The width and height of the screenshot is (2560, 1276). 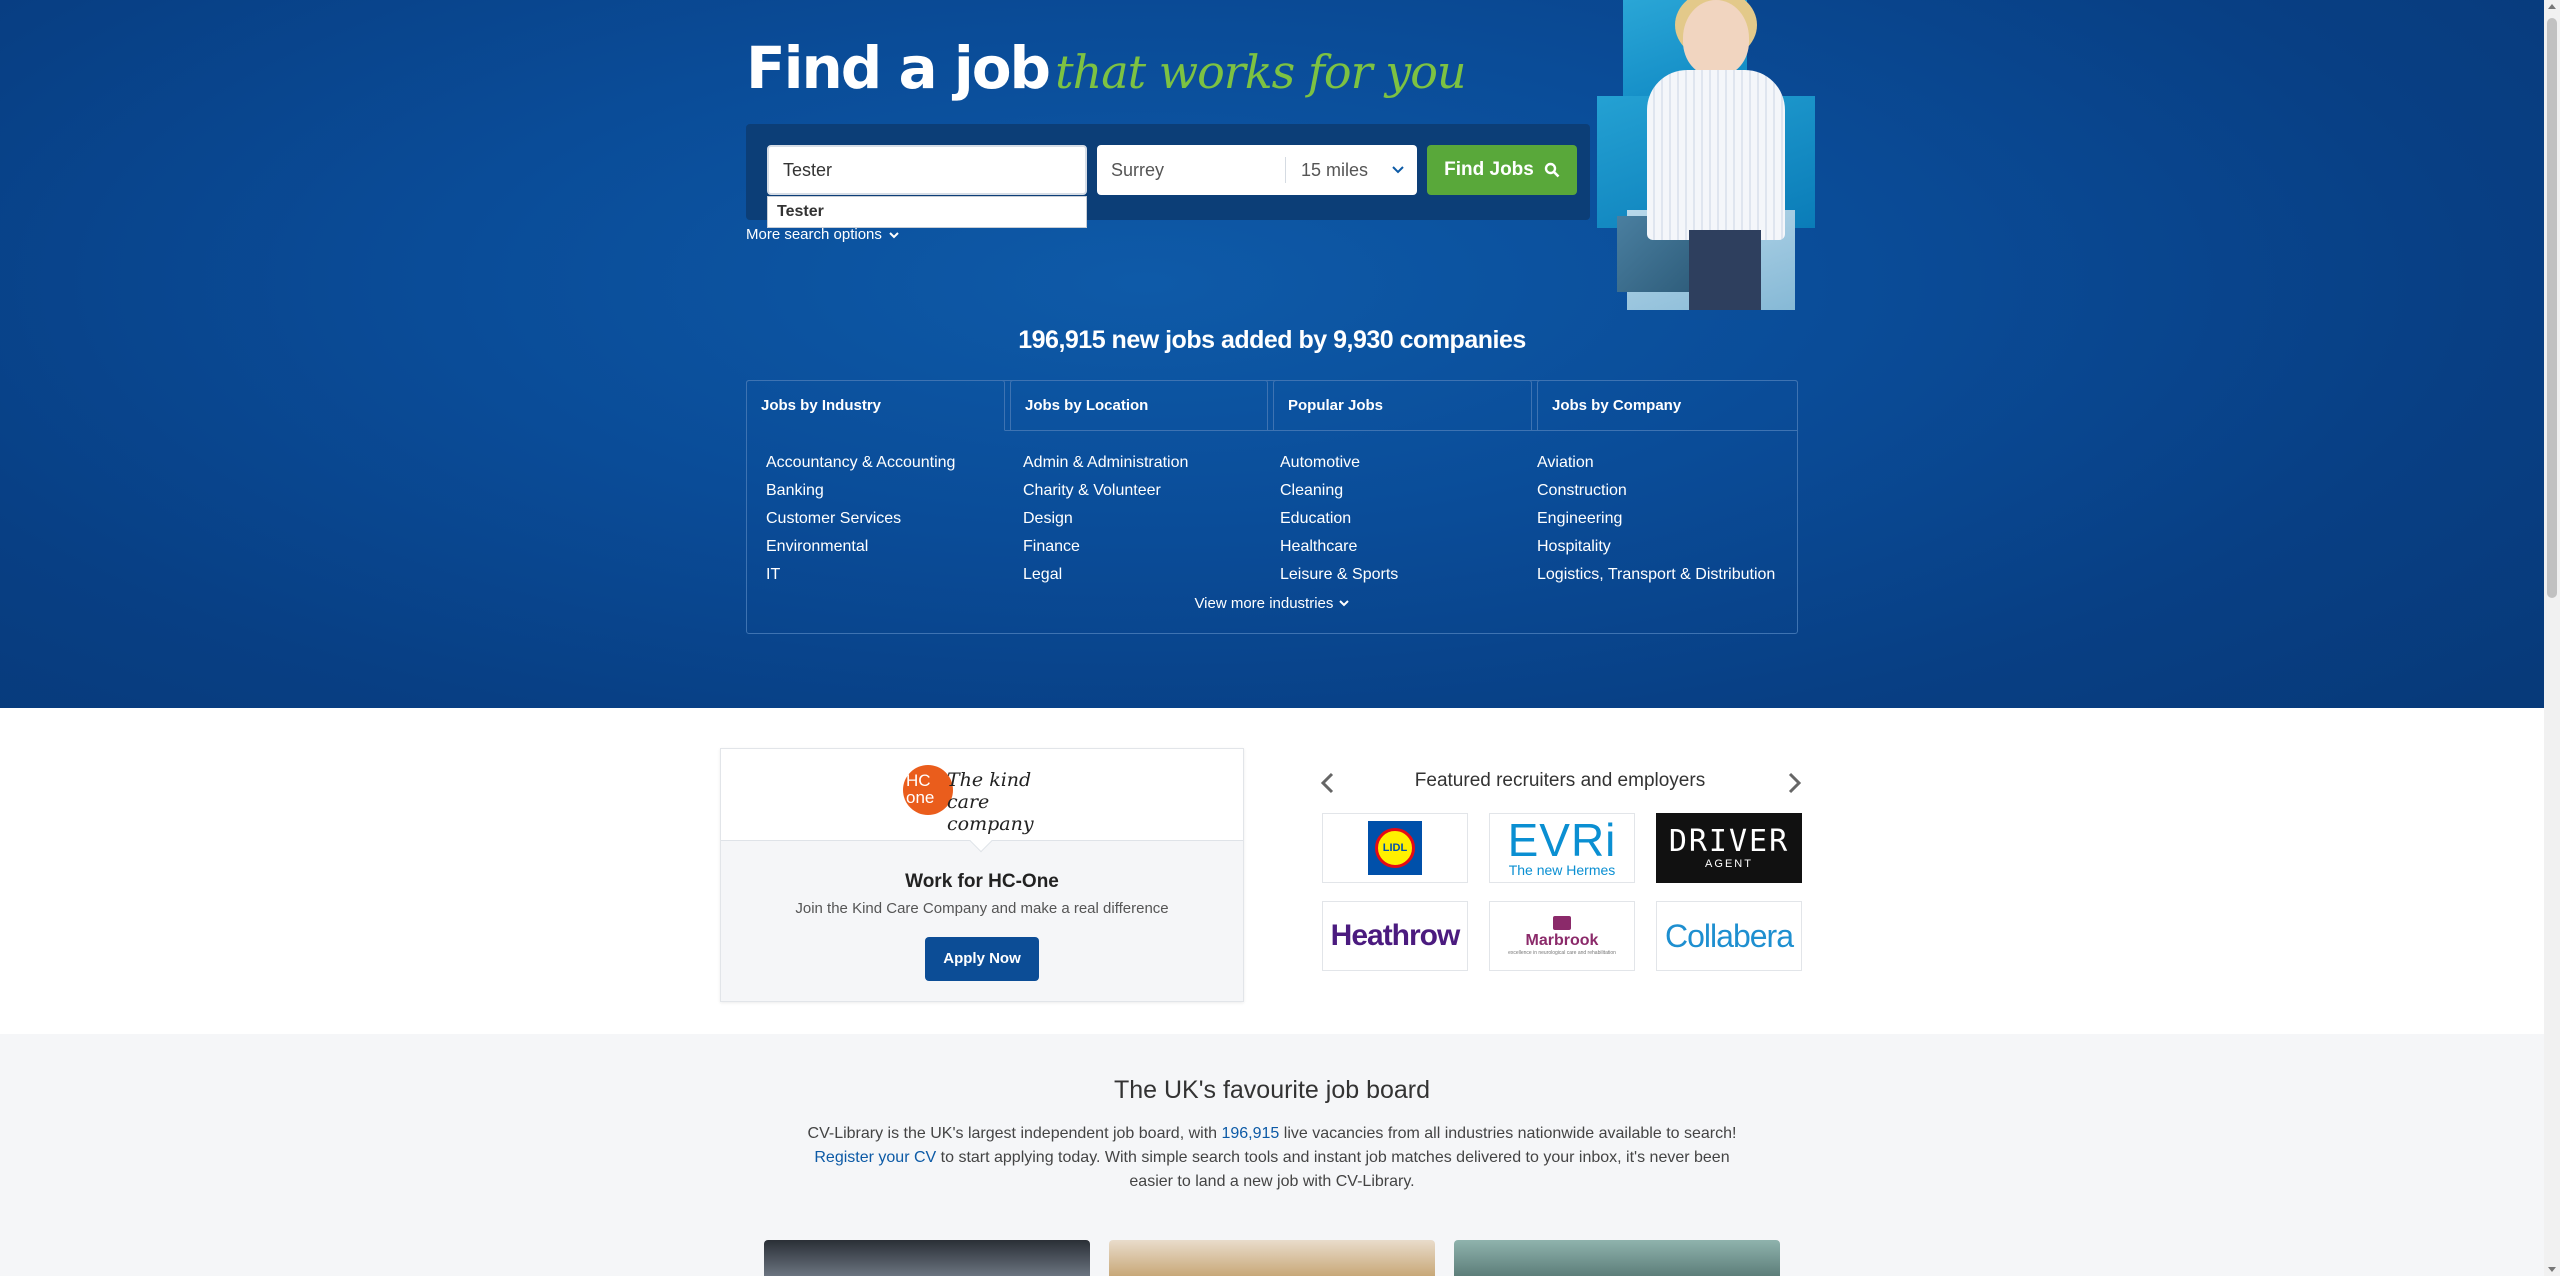 I want to click on hc-one-logo-text: The kind care company, so click(x=1005, y=802).